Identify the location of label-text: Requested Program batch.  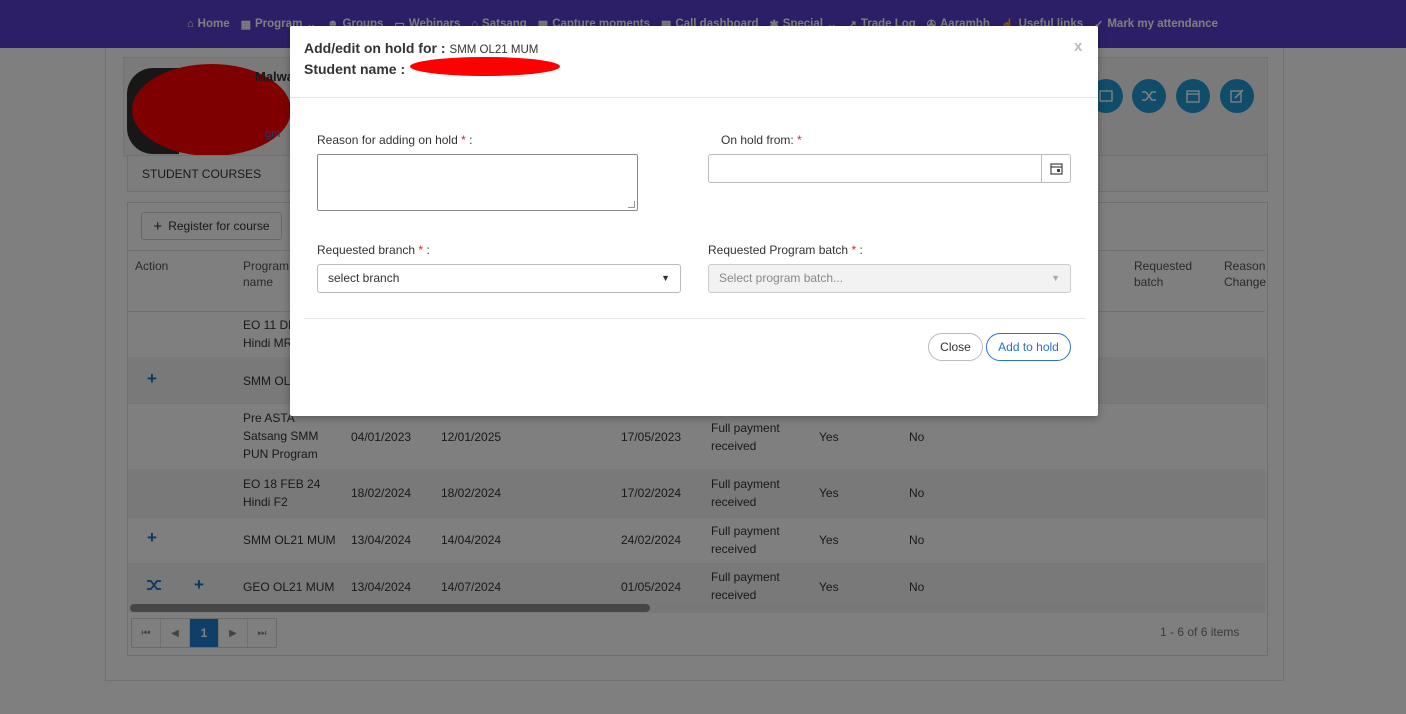
(778, 250).